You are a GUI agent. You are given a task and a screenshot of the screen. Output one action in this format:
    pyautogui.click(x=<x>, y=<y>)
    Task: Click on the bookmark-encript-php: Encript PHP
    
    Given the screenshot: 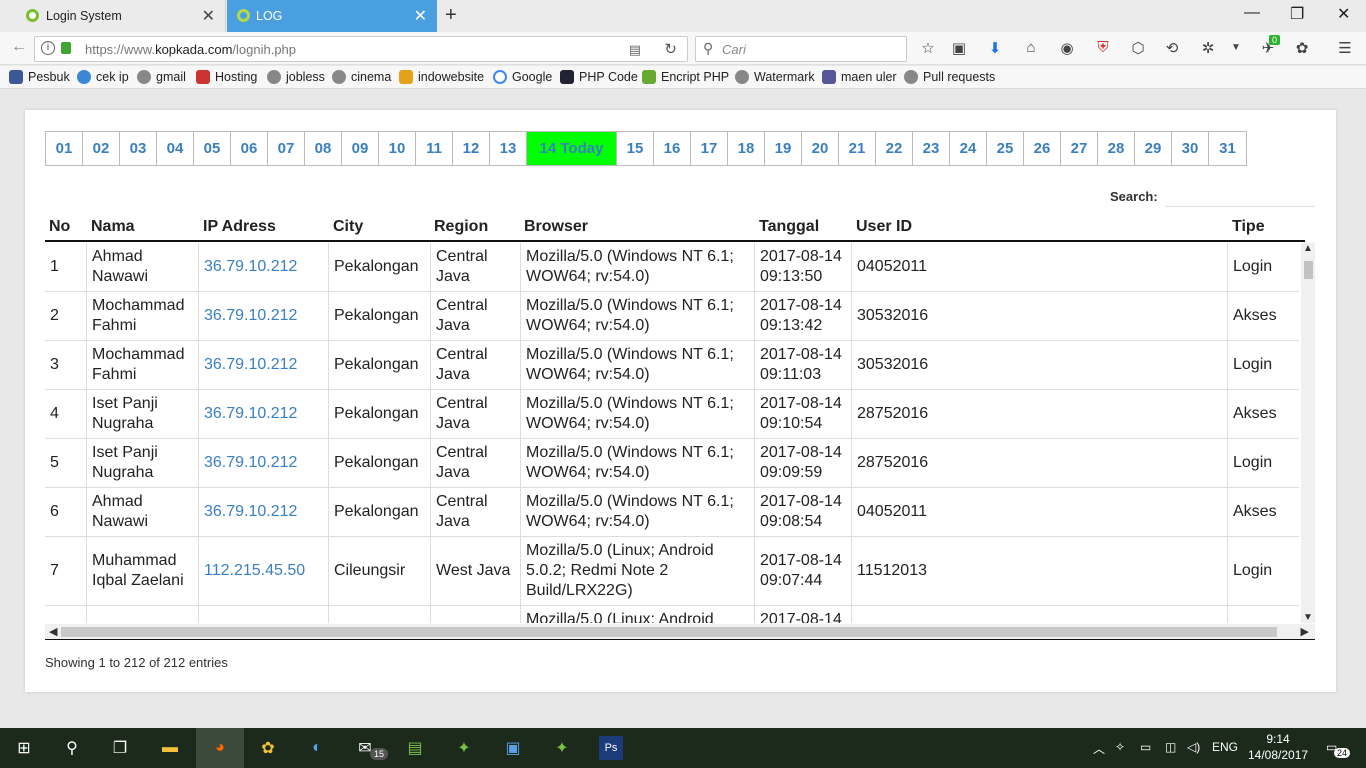 What is the action you would take?
    pyautogui.click(x=685, y=77)
    